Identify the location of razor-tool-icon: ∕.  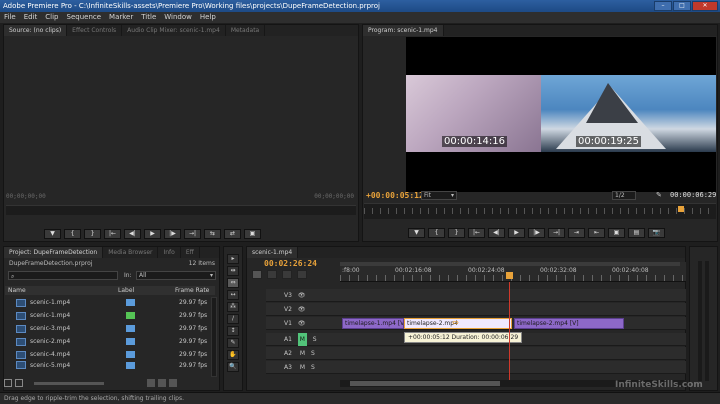
(233, 319).